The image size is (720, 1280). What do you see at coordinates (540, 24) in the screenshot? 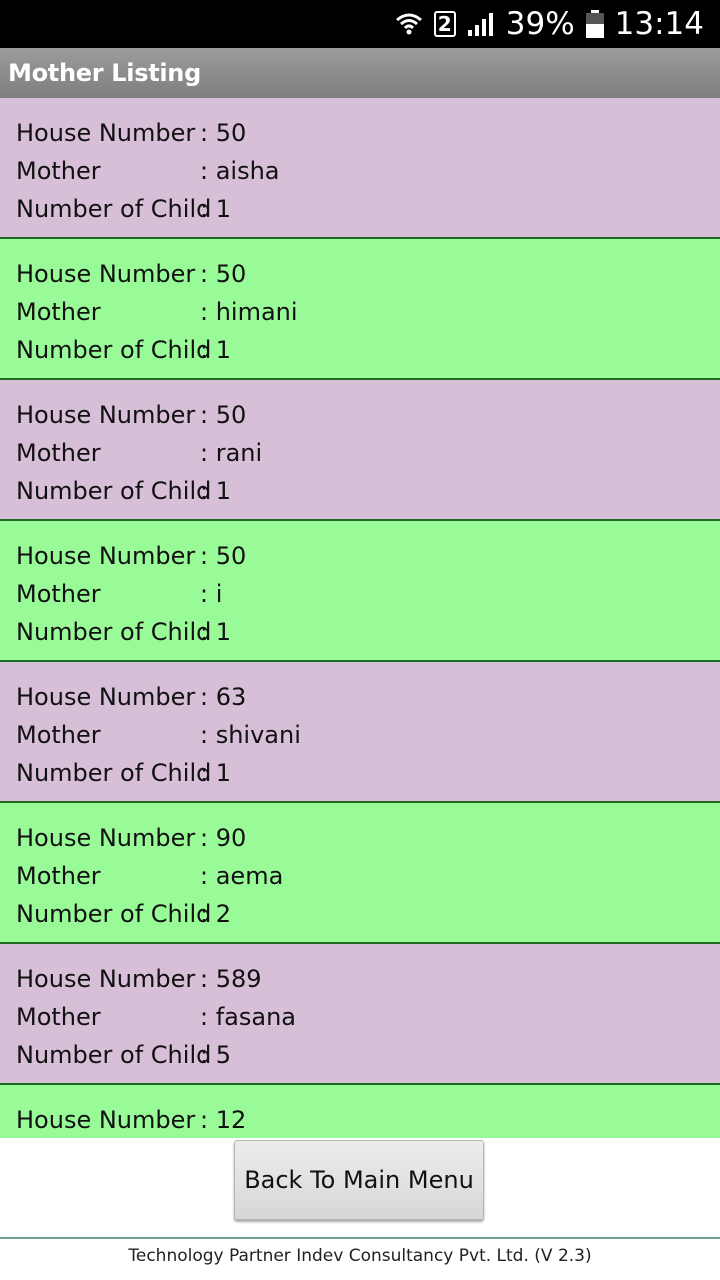
I see `battery-percent: 39%` at bounding box center [540, 24].